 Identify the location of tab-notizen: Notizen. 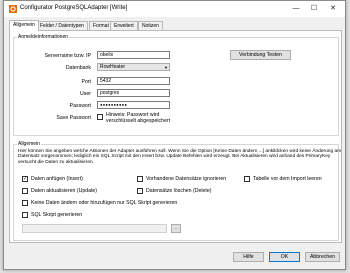
(150, 25).